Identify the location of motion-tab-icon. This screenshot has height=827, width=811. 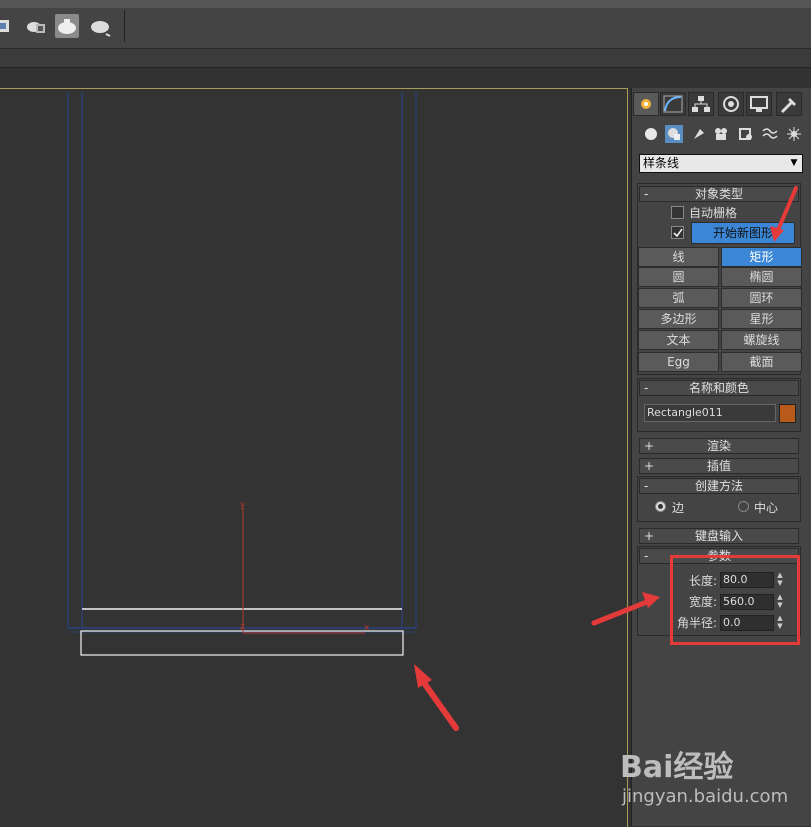
(731, 104).